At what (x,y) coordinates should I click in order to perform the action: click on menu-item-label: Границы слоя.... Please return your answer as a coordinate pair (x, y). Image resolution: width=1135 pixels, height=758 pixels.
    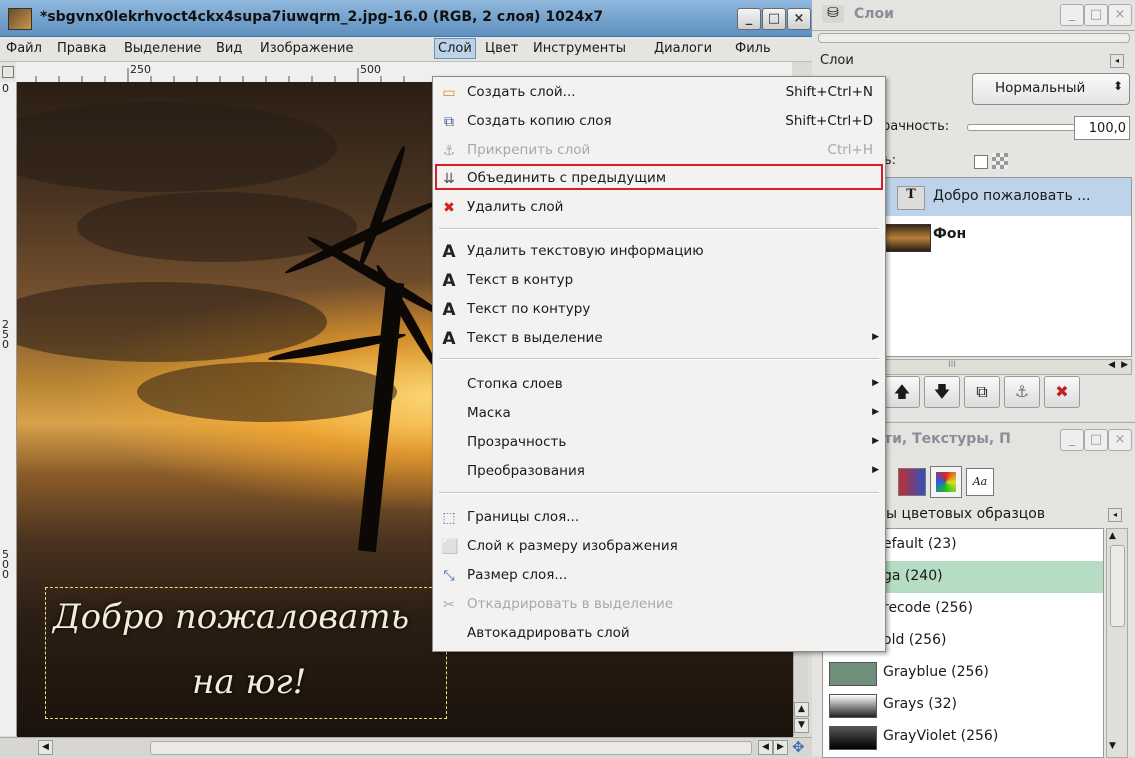
    Looking at the image, I should click on (523, 517).